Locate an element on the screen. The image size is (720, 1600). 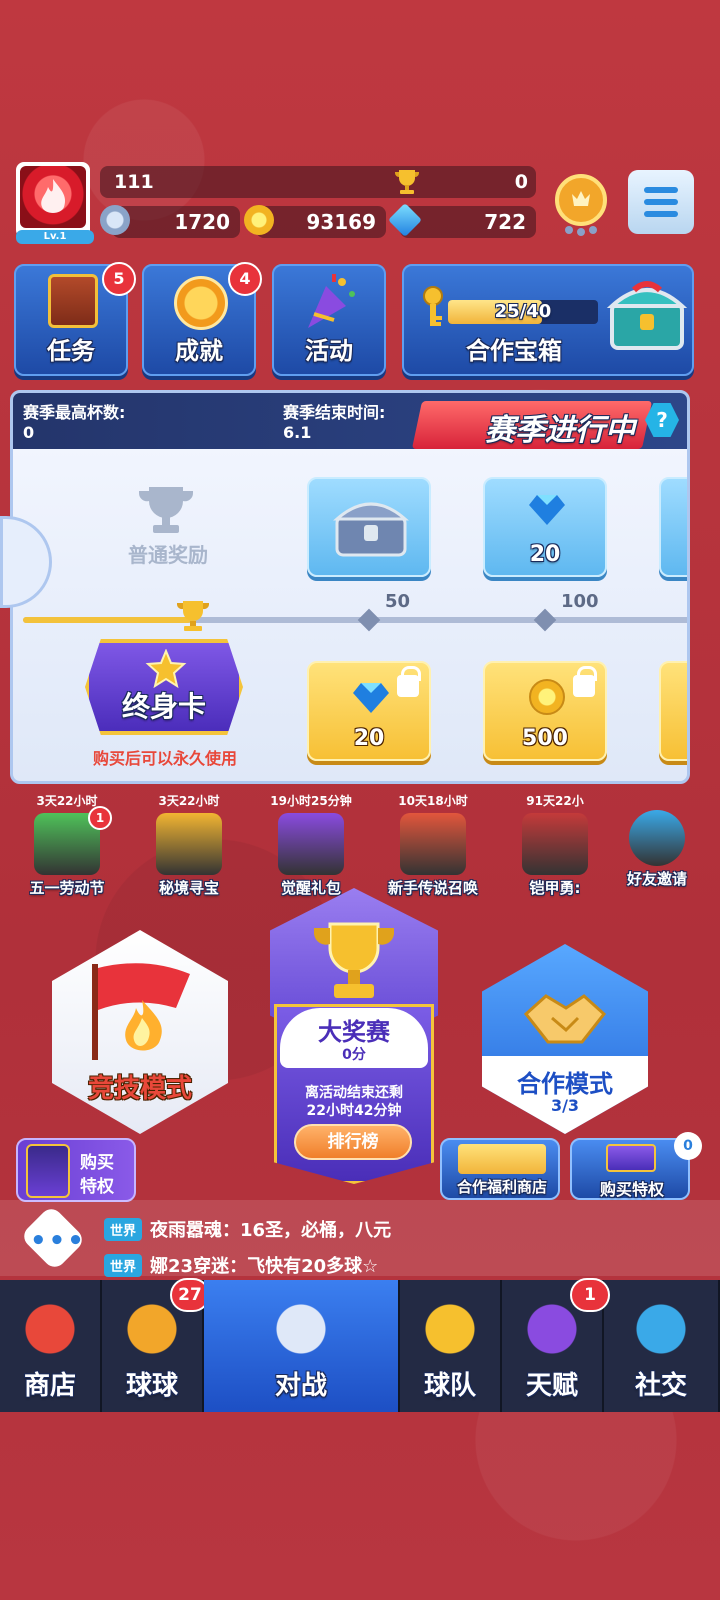
flame-icon is located at coordinates (53, 197).